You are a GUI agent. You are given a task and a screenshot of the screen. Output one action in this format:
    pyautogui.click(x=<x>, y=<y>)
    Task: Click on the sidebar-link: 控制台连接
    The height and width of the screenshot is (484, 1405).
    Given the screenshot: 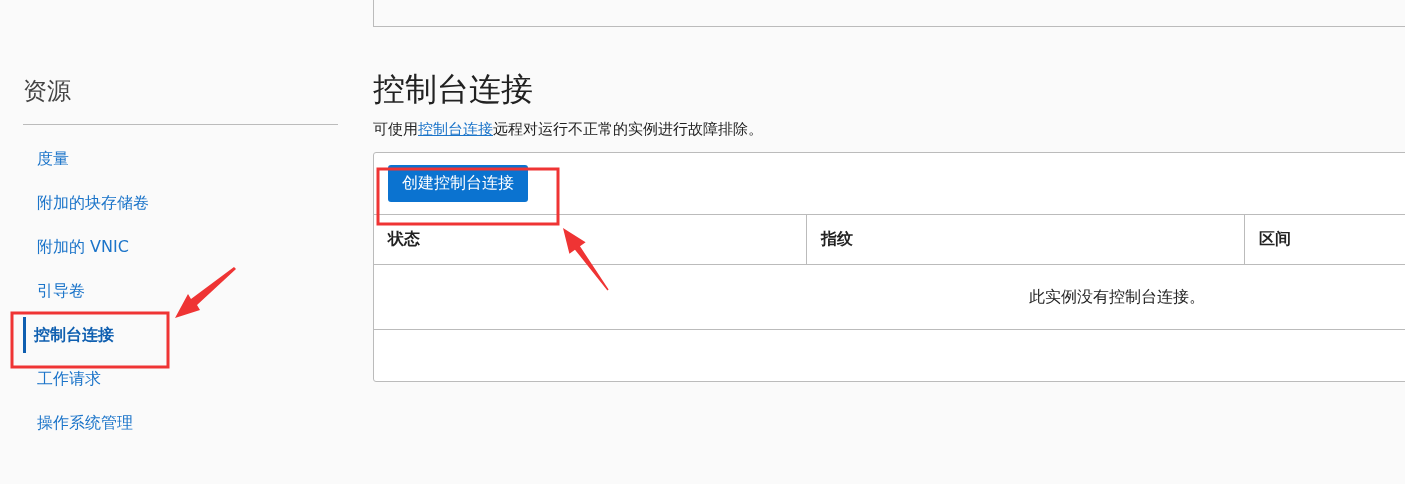 What is the action you would take?
    pyautogui.click(x=68, y=335)
    